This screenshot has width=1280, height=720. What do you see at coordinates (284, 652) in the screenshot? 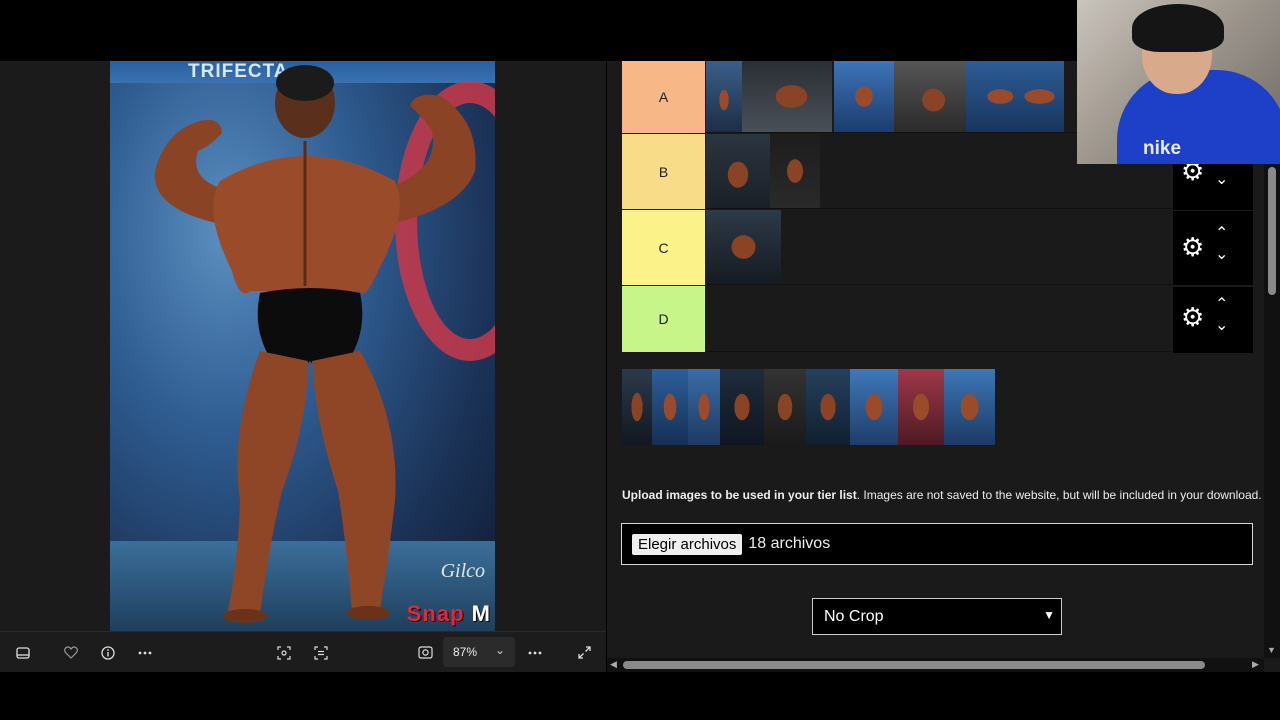
I see `crop-icon` at bounding box center [284, 652].